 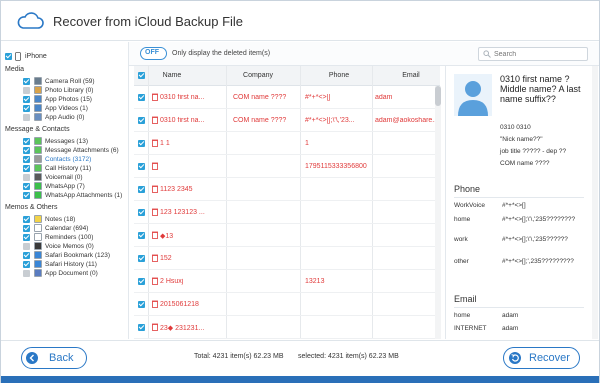 What do you see at coordinates (461, 261) in the screenshot?
I see `phone-type-label: other` at bounding box center [461, 261].